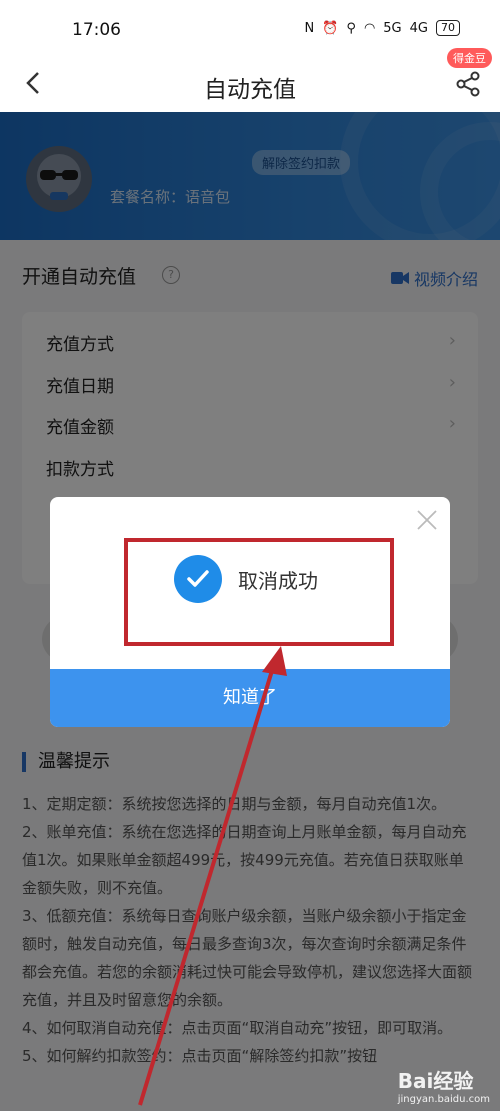 This screenshot has width=500, height=1111. I want to click on location-icon: ⚲, so click(351, 28).